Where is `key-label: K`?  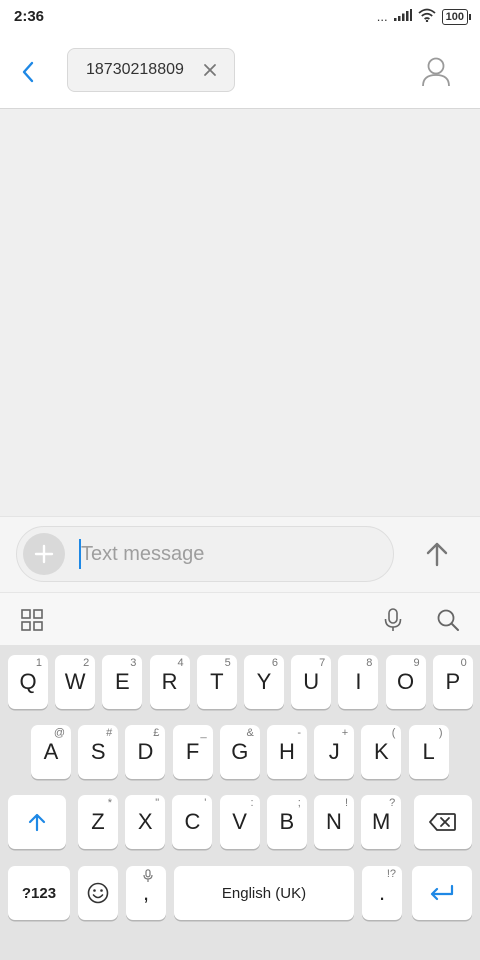
key-label: K is located at coordinates (381, 751).